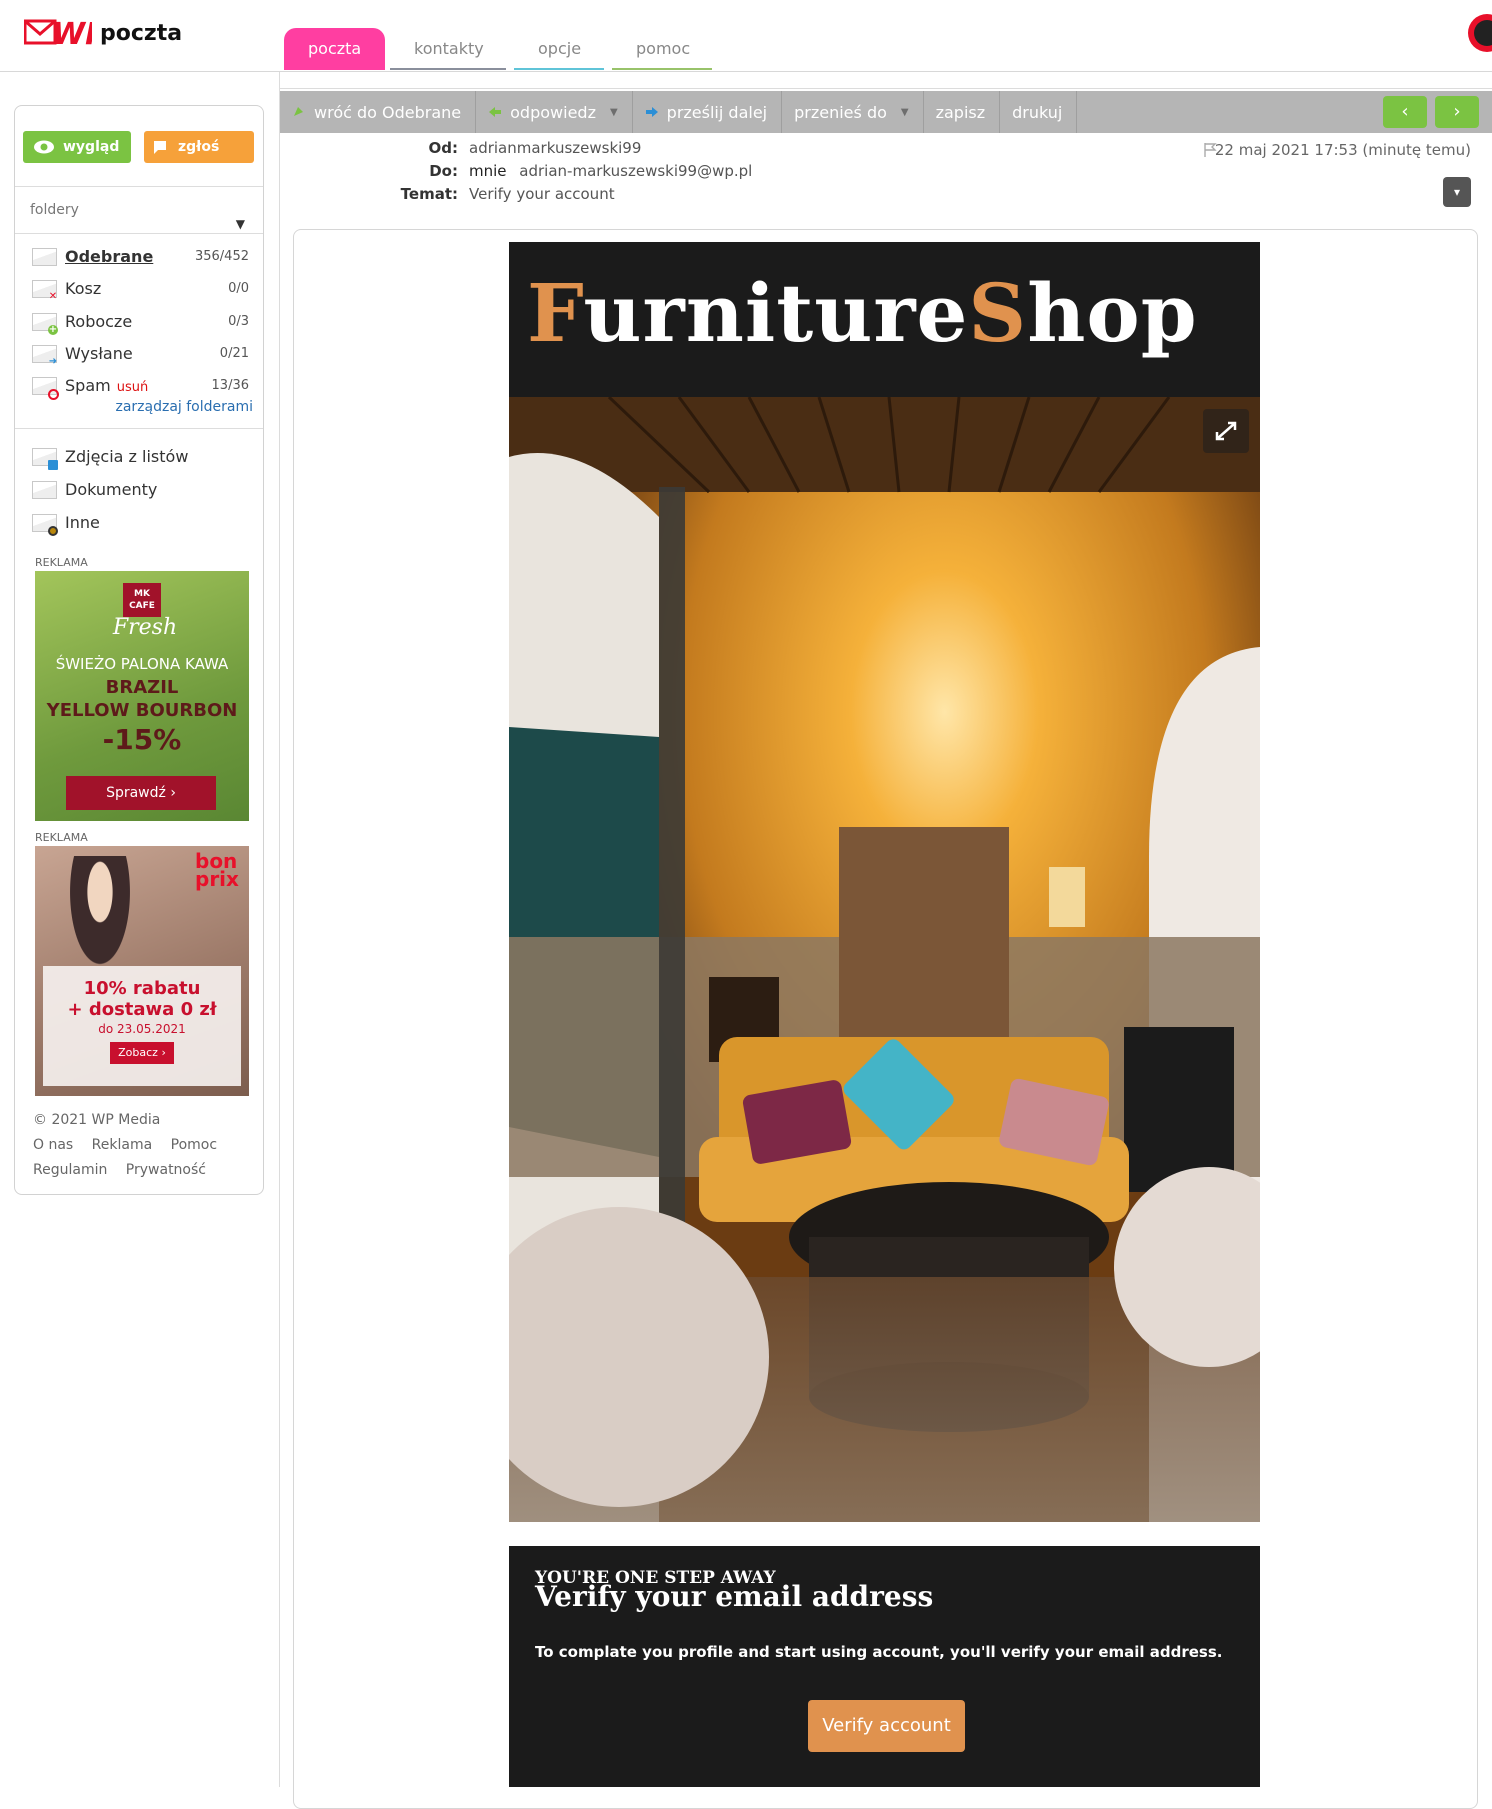 The width and height of the screenshot is (1492, 1809). What do you see at coordinates (488, 171) in the screenshot?
I see `to-name: mnie` at bounding box center [488, 171].